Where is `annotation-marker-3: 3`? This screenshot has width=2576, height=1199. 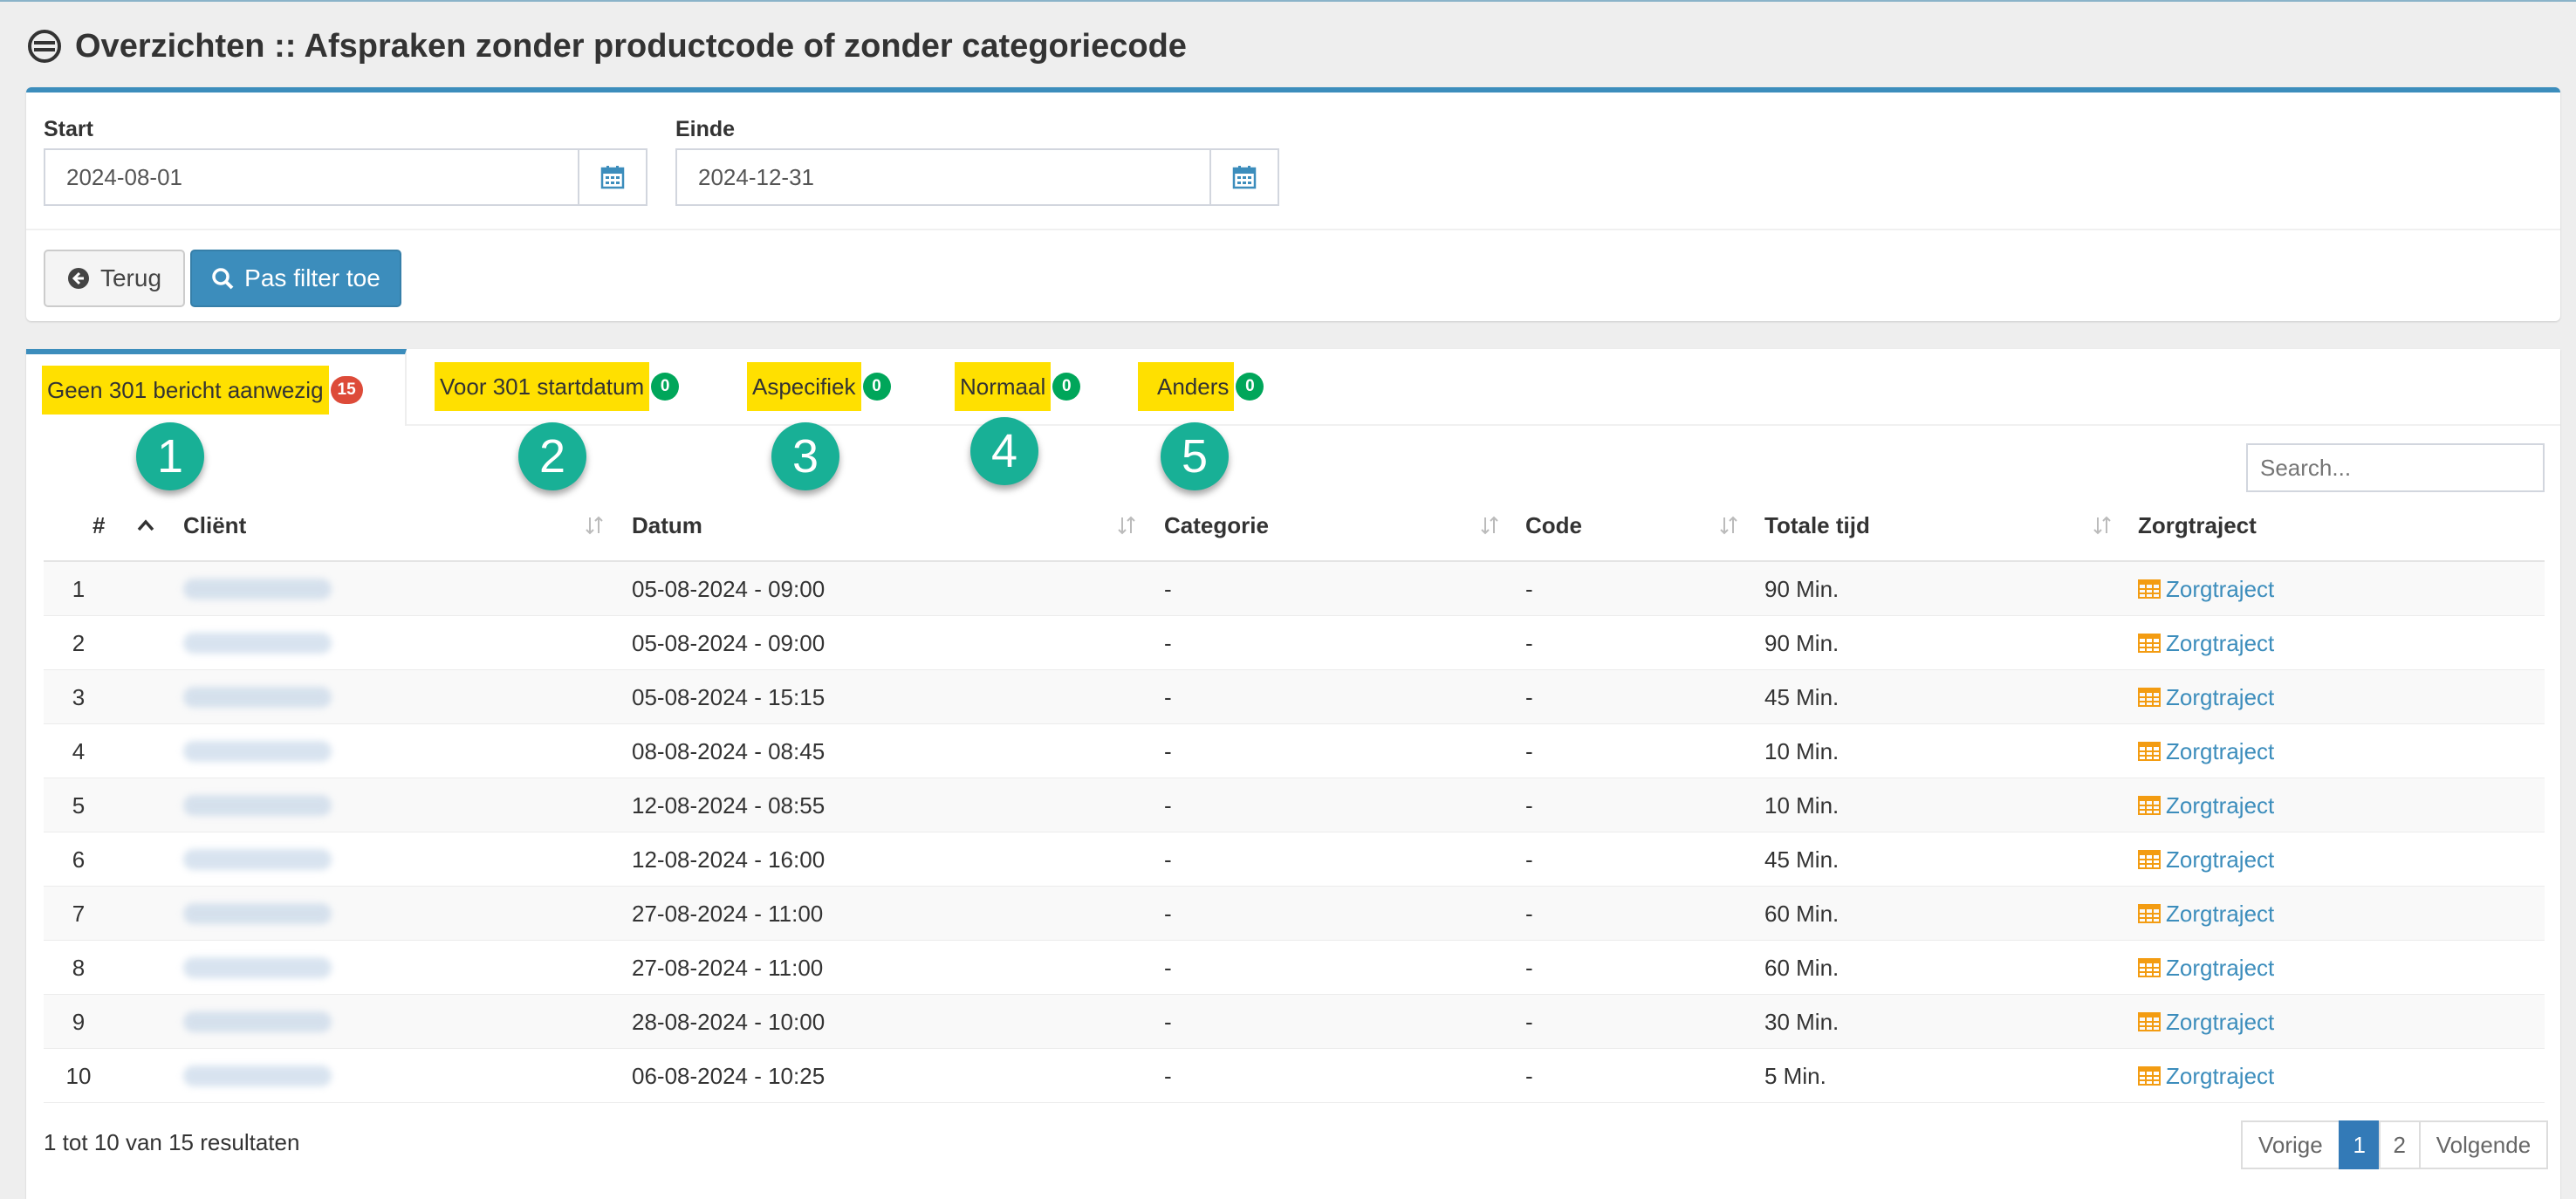
annotation-marker-3: 3 is located at coordinates (805, 456).